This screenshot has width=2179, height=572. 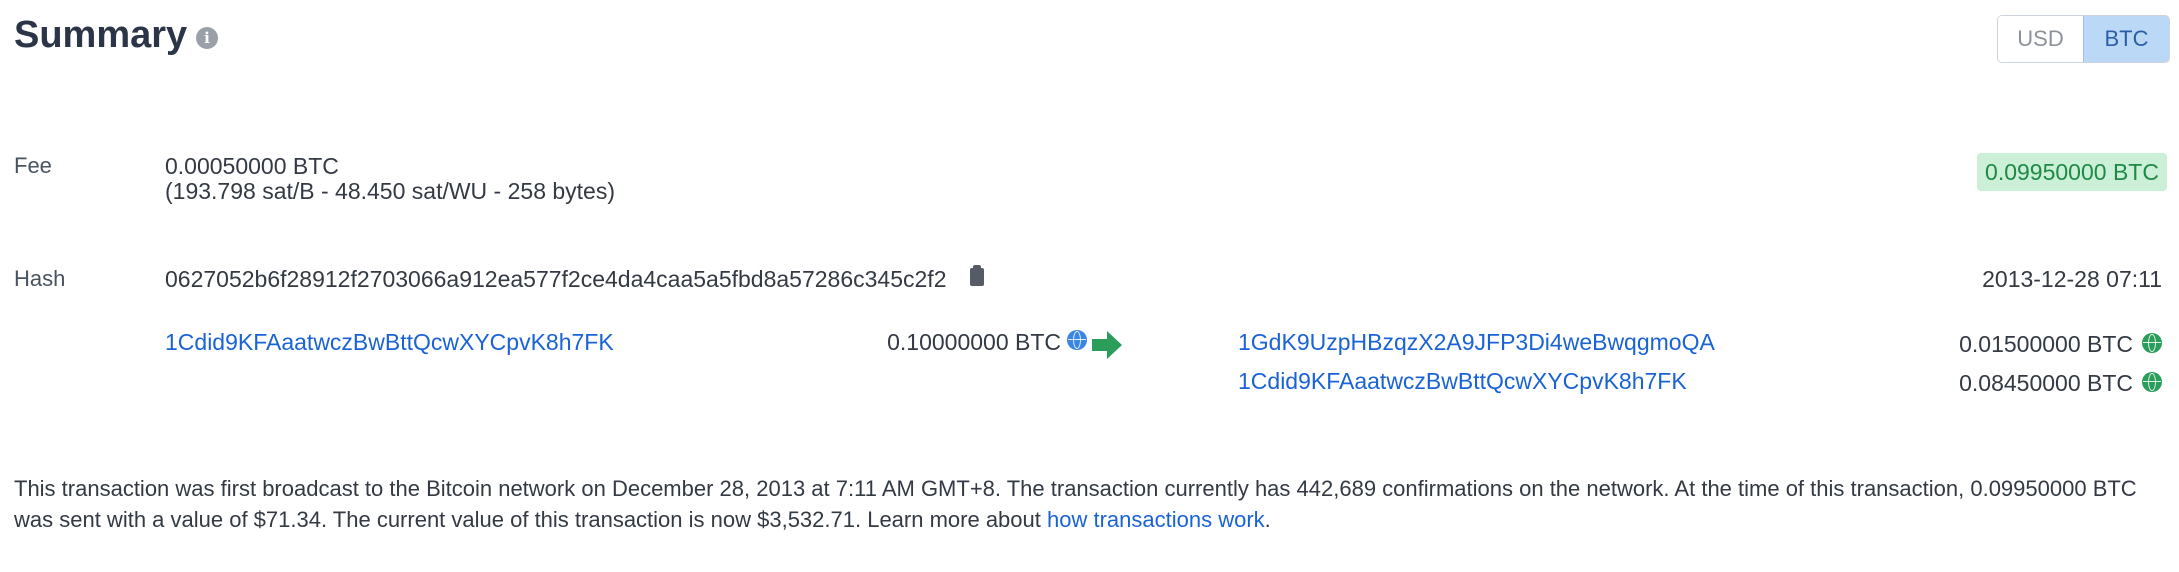 What do you see at coordinates (1267, 519) in the screenshot?
I see `description-end: .` at bounding box center [1267, 519].